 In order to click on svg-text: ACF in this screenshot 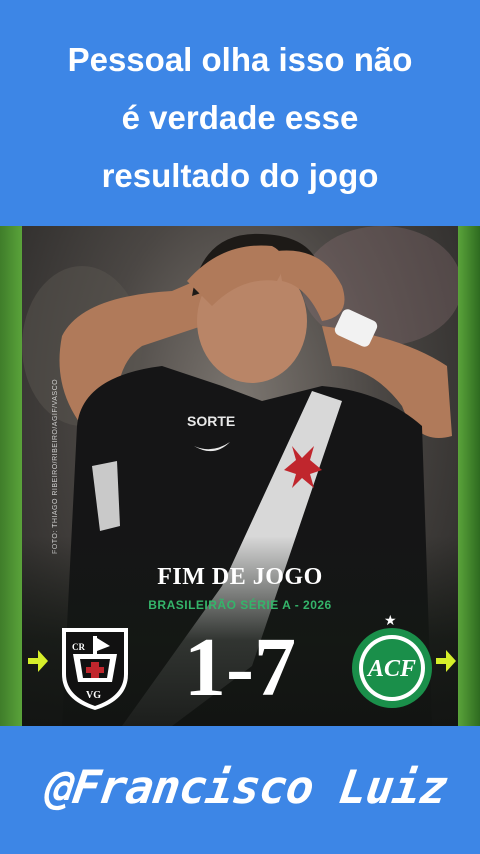, I will do `click(391, 669)`.